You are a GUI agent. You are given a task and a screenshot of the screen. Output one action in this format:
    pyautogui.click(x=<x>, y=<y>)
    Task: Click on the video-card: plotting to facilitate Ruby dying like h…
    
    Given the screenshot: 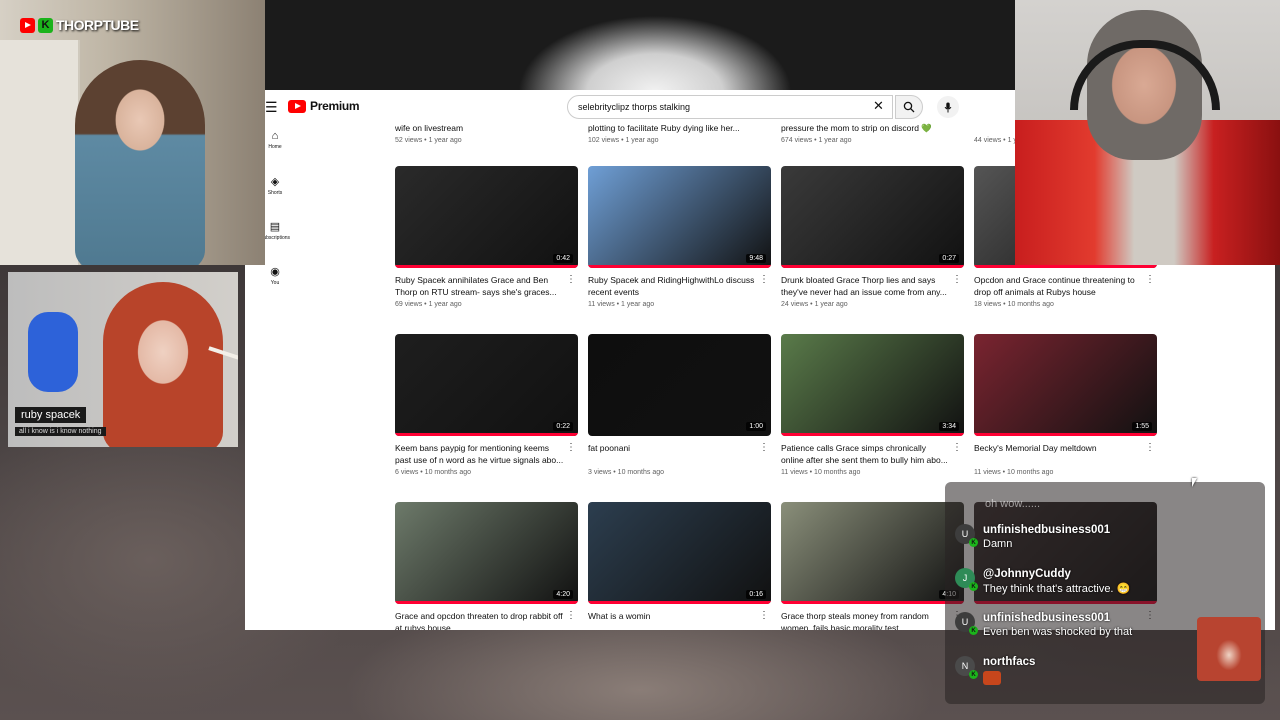 What is the action you would take?
    pyautogui.click(x=679, y=133)
    